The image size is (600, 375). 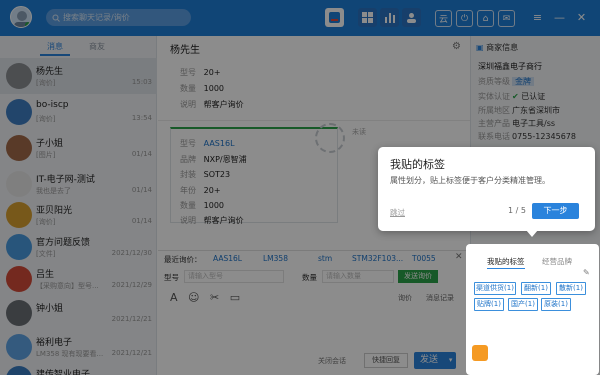 What do you see at coordinates (556, 304) in the screenshot?
I see `tag-chip: 原装(1)` at bounding box center [556, 304].